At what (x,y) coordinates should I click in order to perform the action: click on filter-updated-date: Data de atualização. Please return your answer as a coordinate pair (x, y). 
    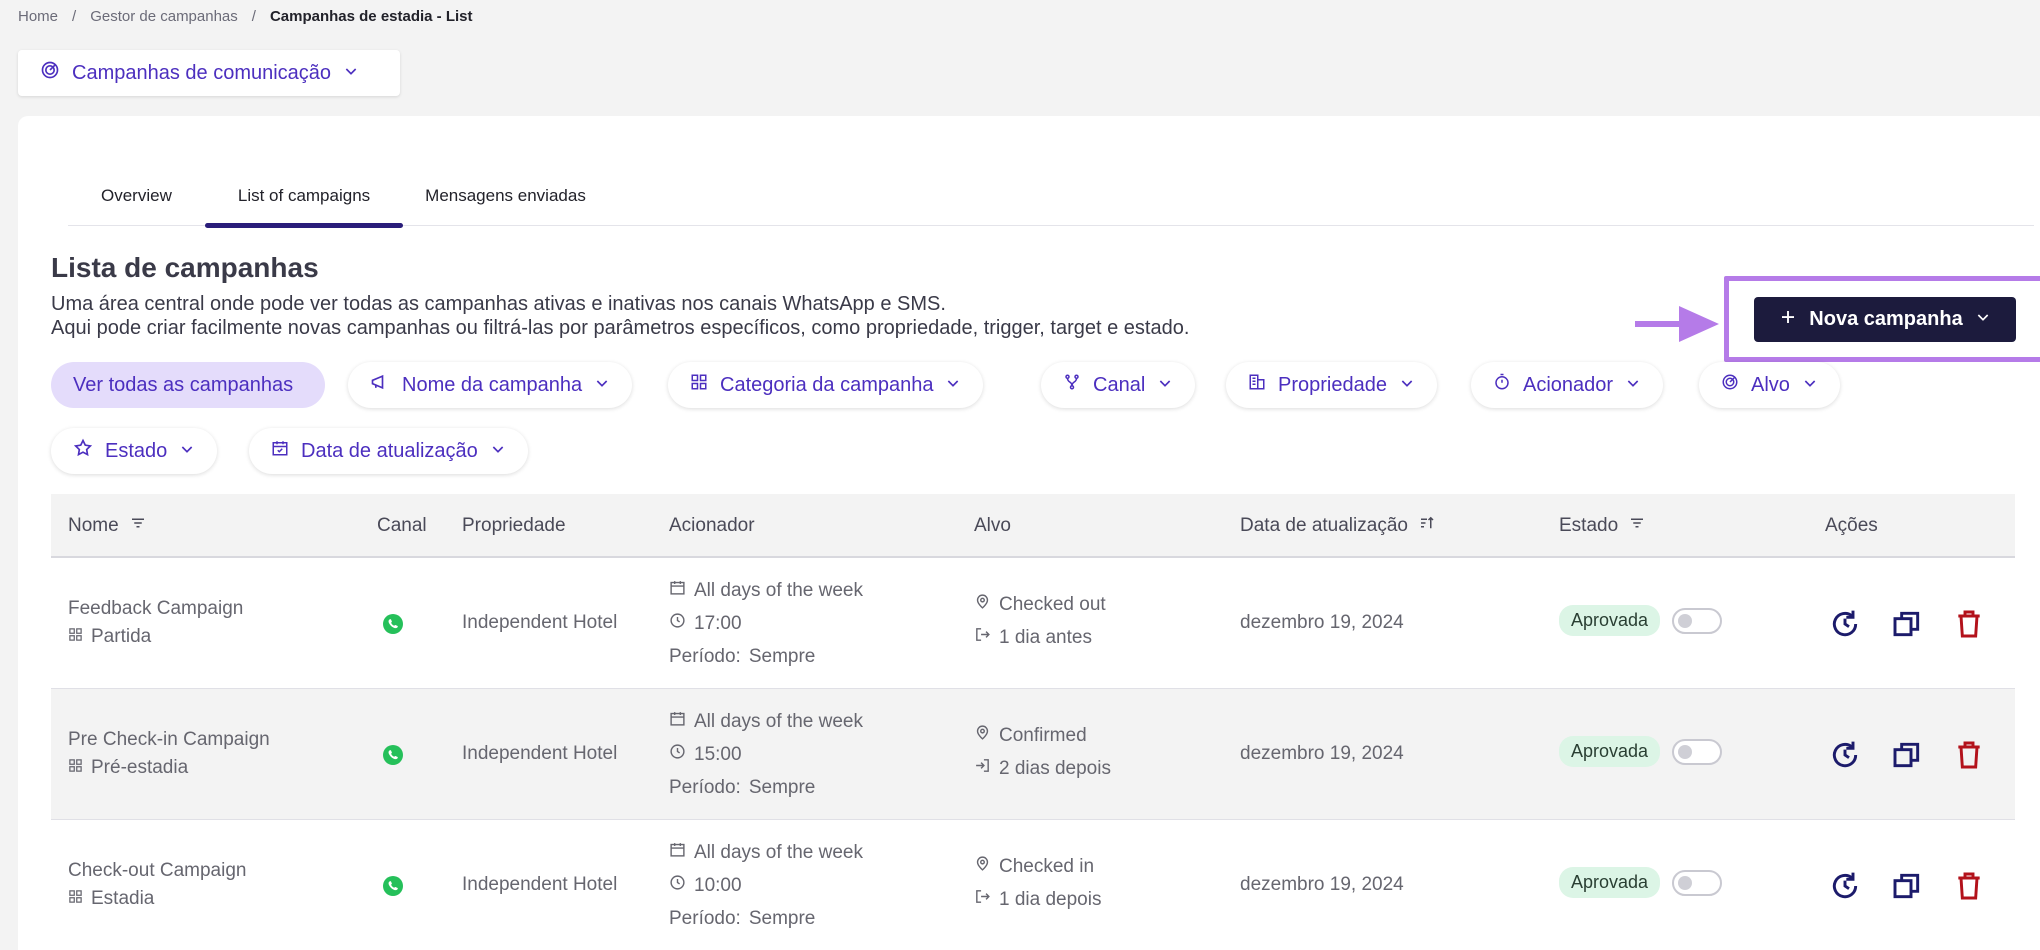
    Looking at the image, I should click on (388, 451).